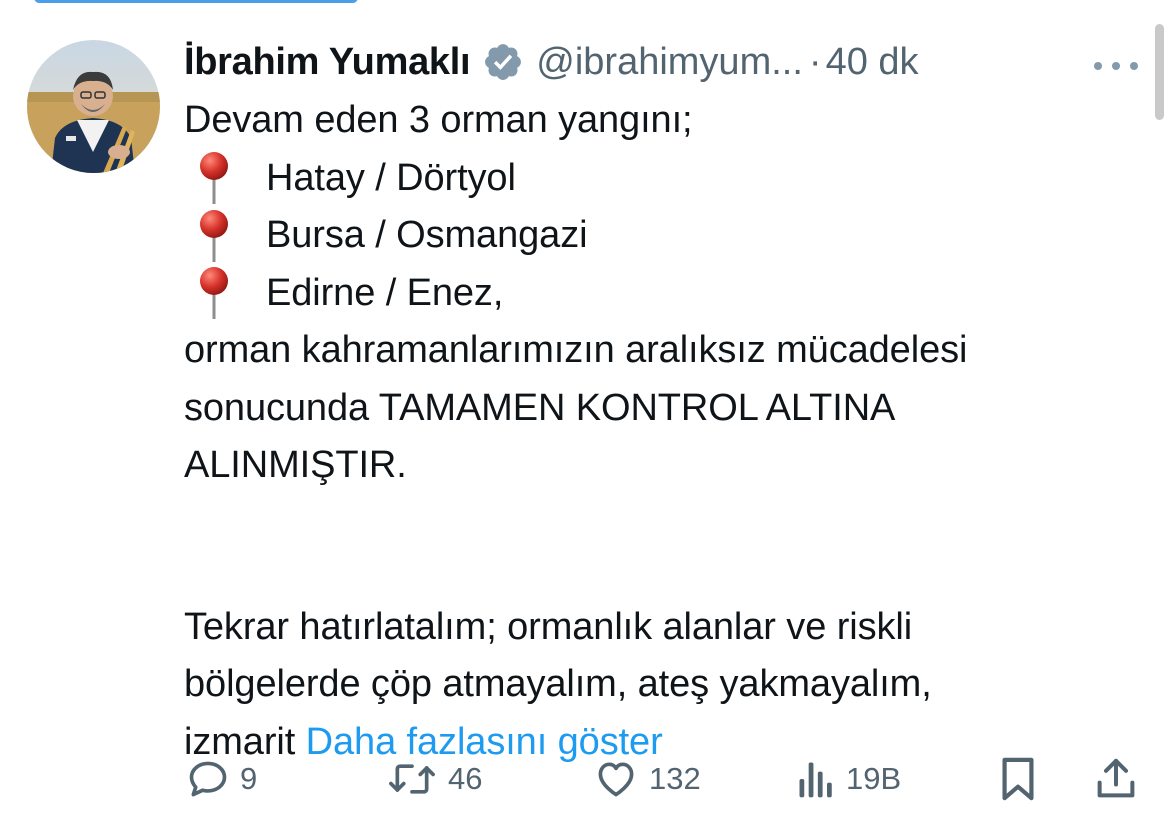 This screenshot has height=821, width=1170. I want to click on location-text: Edirne / Enez,, so click(385, 292).